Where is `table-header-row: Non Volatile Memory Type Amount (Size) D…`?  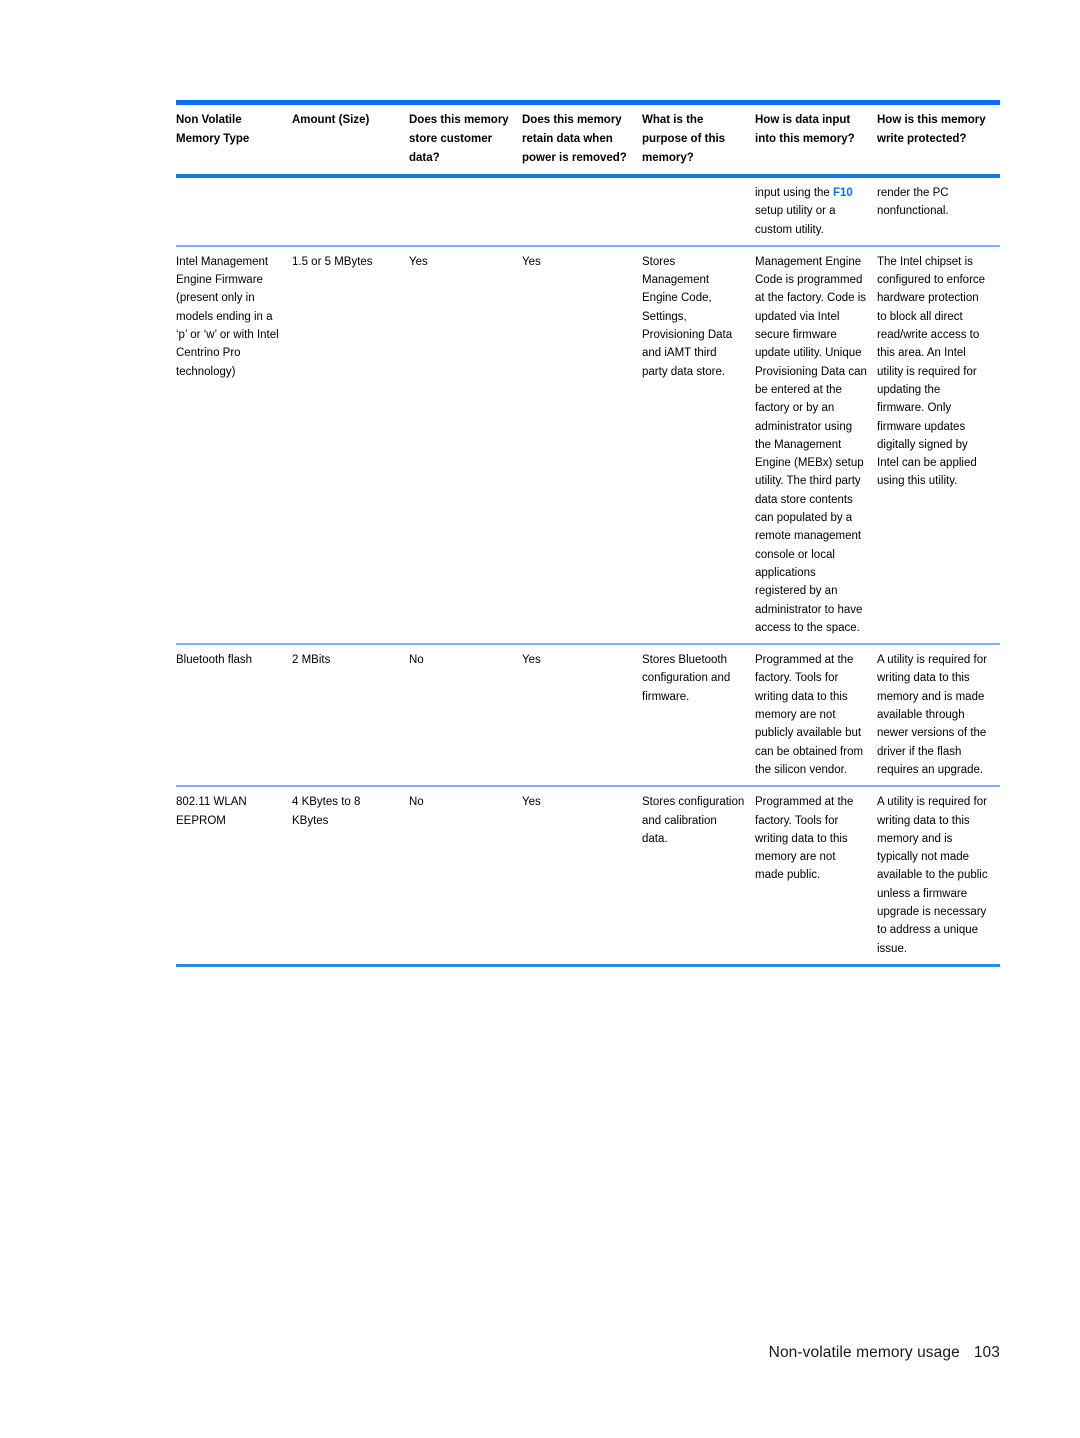
table-header-row: Non Volatile Memory Type Amount (Size) D… is located at coordinates (588, 139).